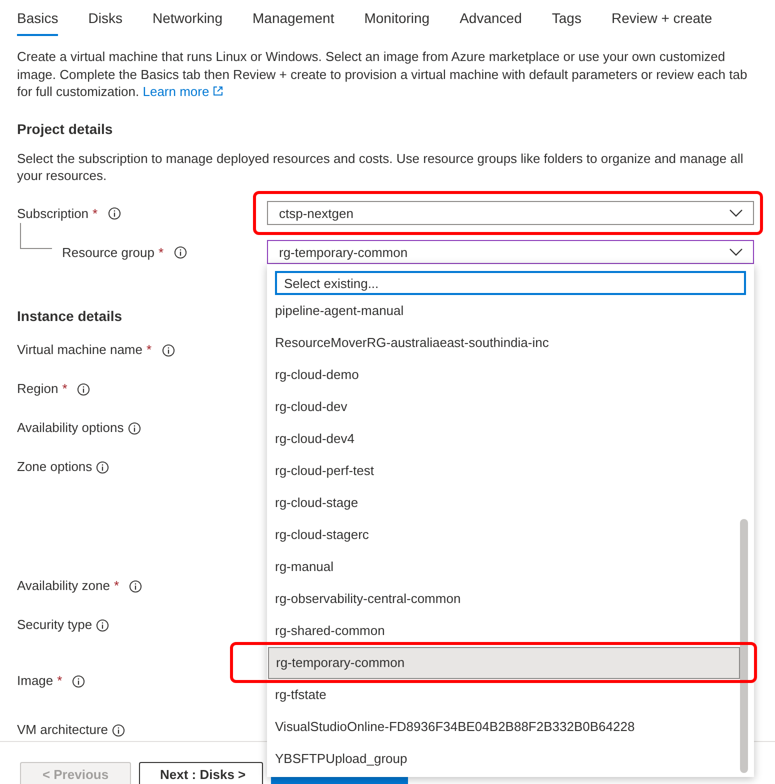 The width and height of the screenshot is (775, 784). What do you see at coordinates (293, 22) in the screenshot?
I see `tab: Management` at bounding box center [293, 22].